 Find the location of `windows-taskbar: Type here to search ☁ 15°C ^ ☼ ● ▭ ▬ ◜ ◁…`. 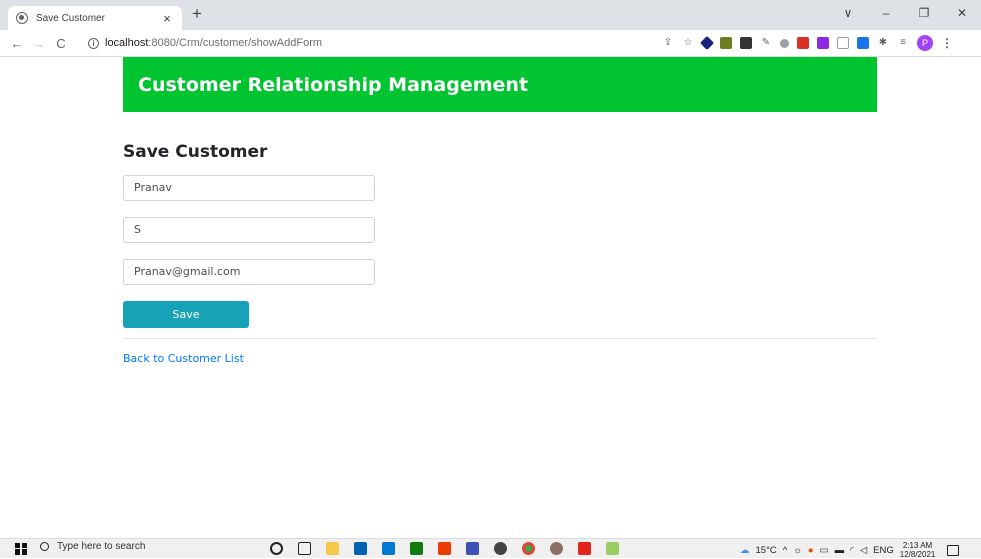

windows-taskbar: Type here to search ☁ 15°C ^ ☼ ● ▭ ▬ ◜ ◁… is located at coordinates (490, 548).